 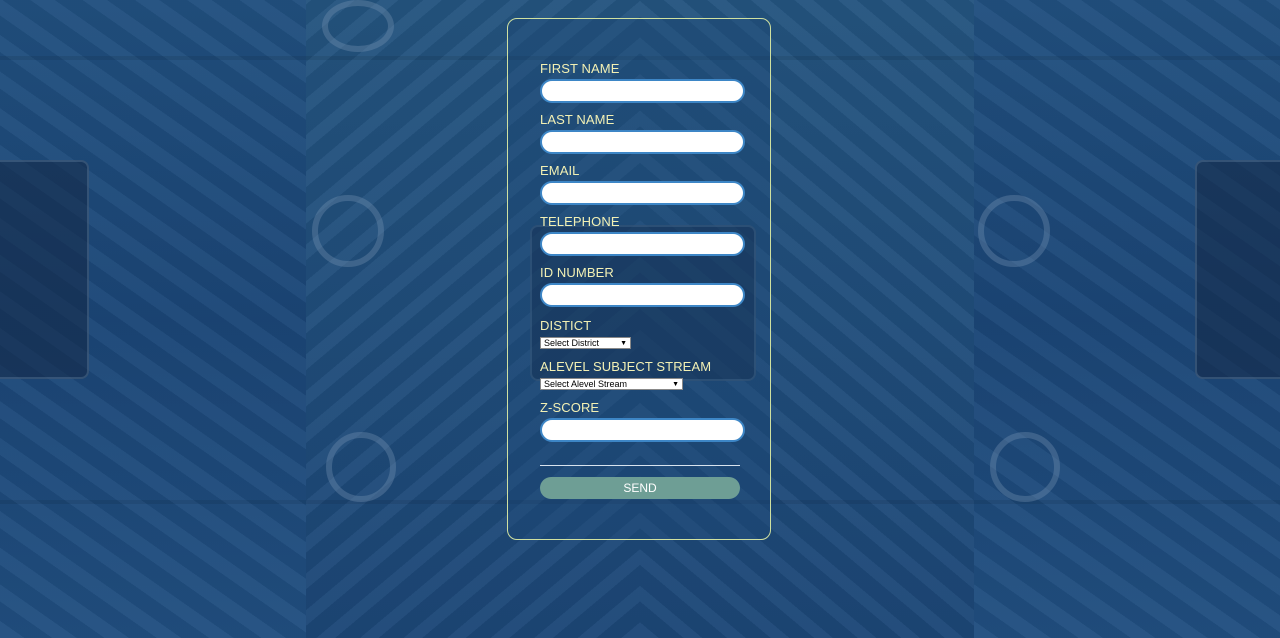 What do you see at coordinates (642, 430) in the screenshot?
I see `zscore-input` at bounding box center [642, 430].